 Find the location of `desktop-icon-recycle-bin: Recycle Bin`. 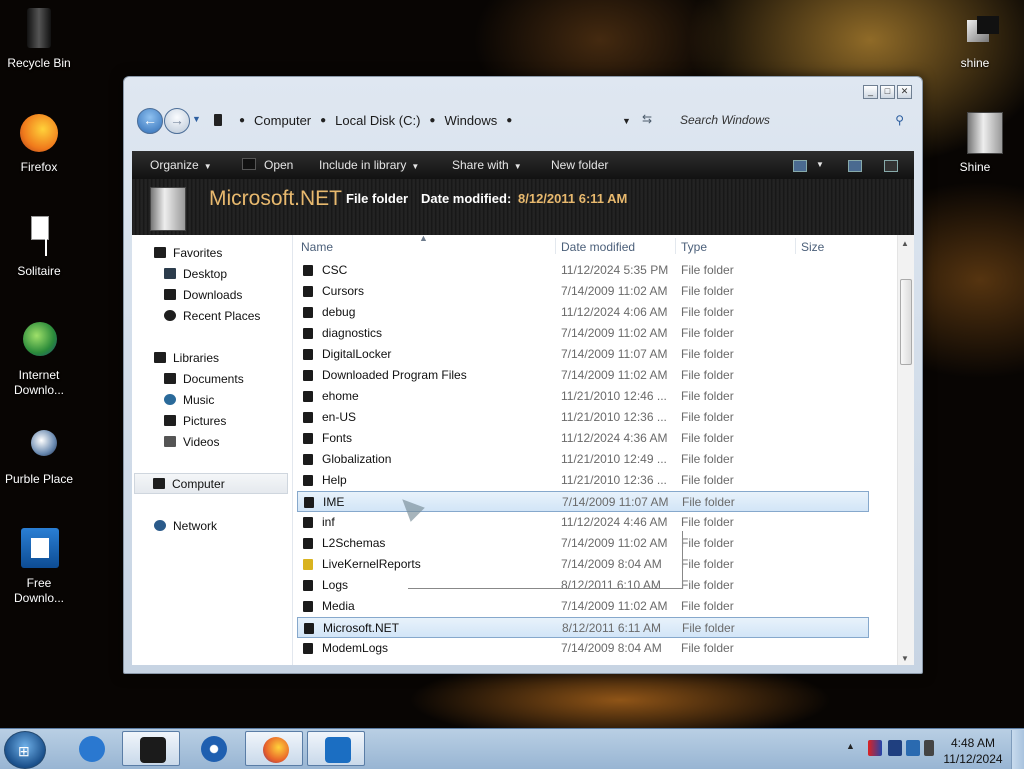

desktop-icon-recycle-bin: Recycle Bin is located at coordinates (39, 39).